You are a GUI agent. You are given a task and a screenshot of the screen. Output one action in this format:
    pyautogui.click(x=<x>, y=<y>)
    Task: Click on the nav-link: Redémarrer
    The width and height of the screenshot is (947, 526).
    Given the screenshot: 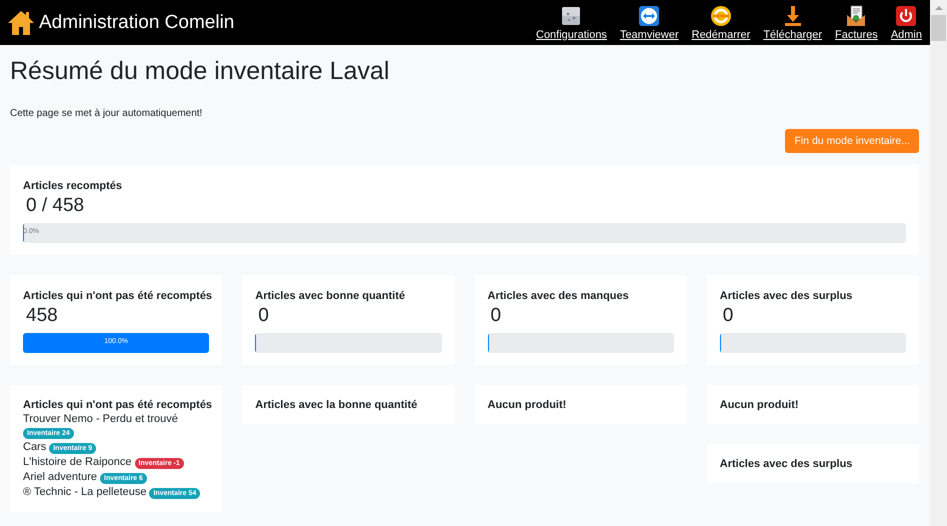 What is the action you would take?
    pyautogui.click(x=721, y=22)
    